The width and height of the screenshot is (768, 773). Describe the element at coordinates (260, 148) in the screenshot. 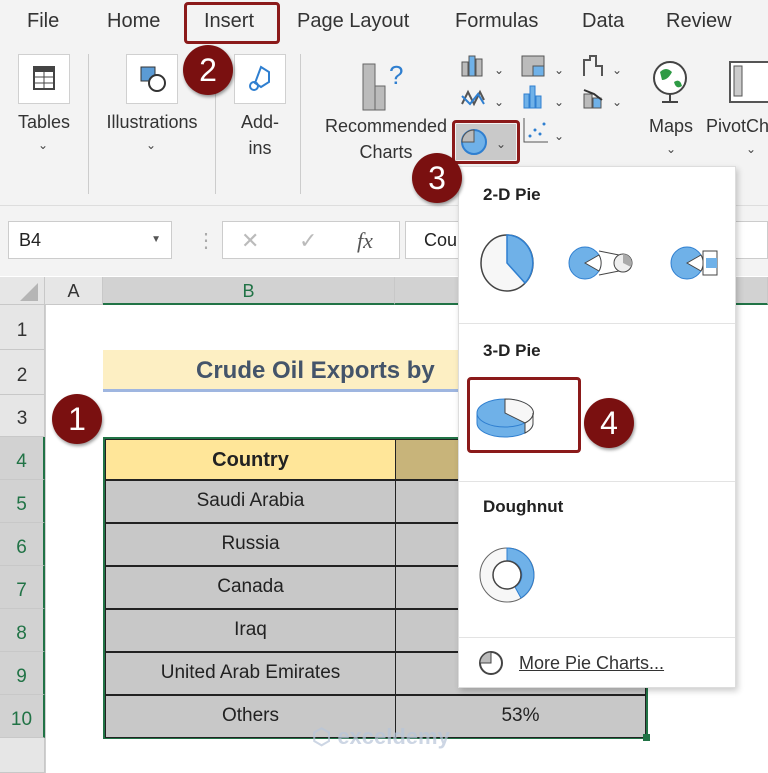

I see `addins-label-2: ins` at that location.